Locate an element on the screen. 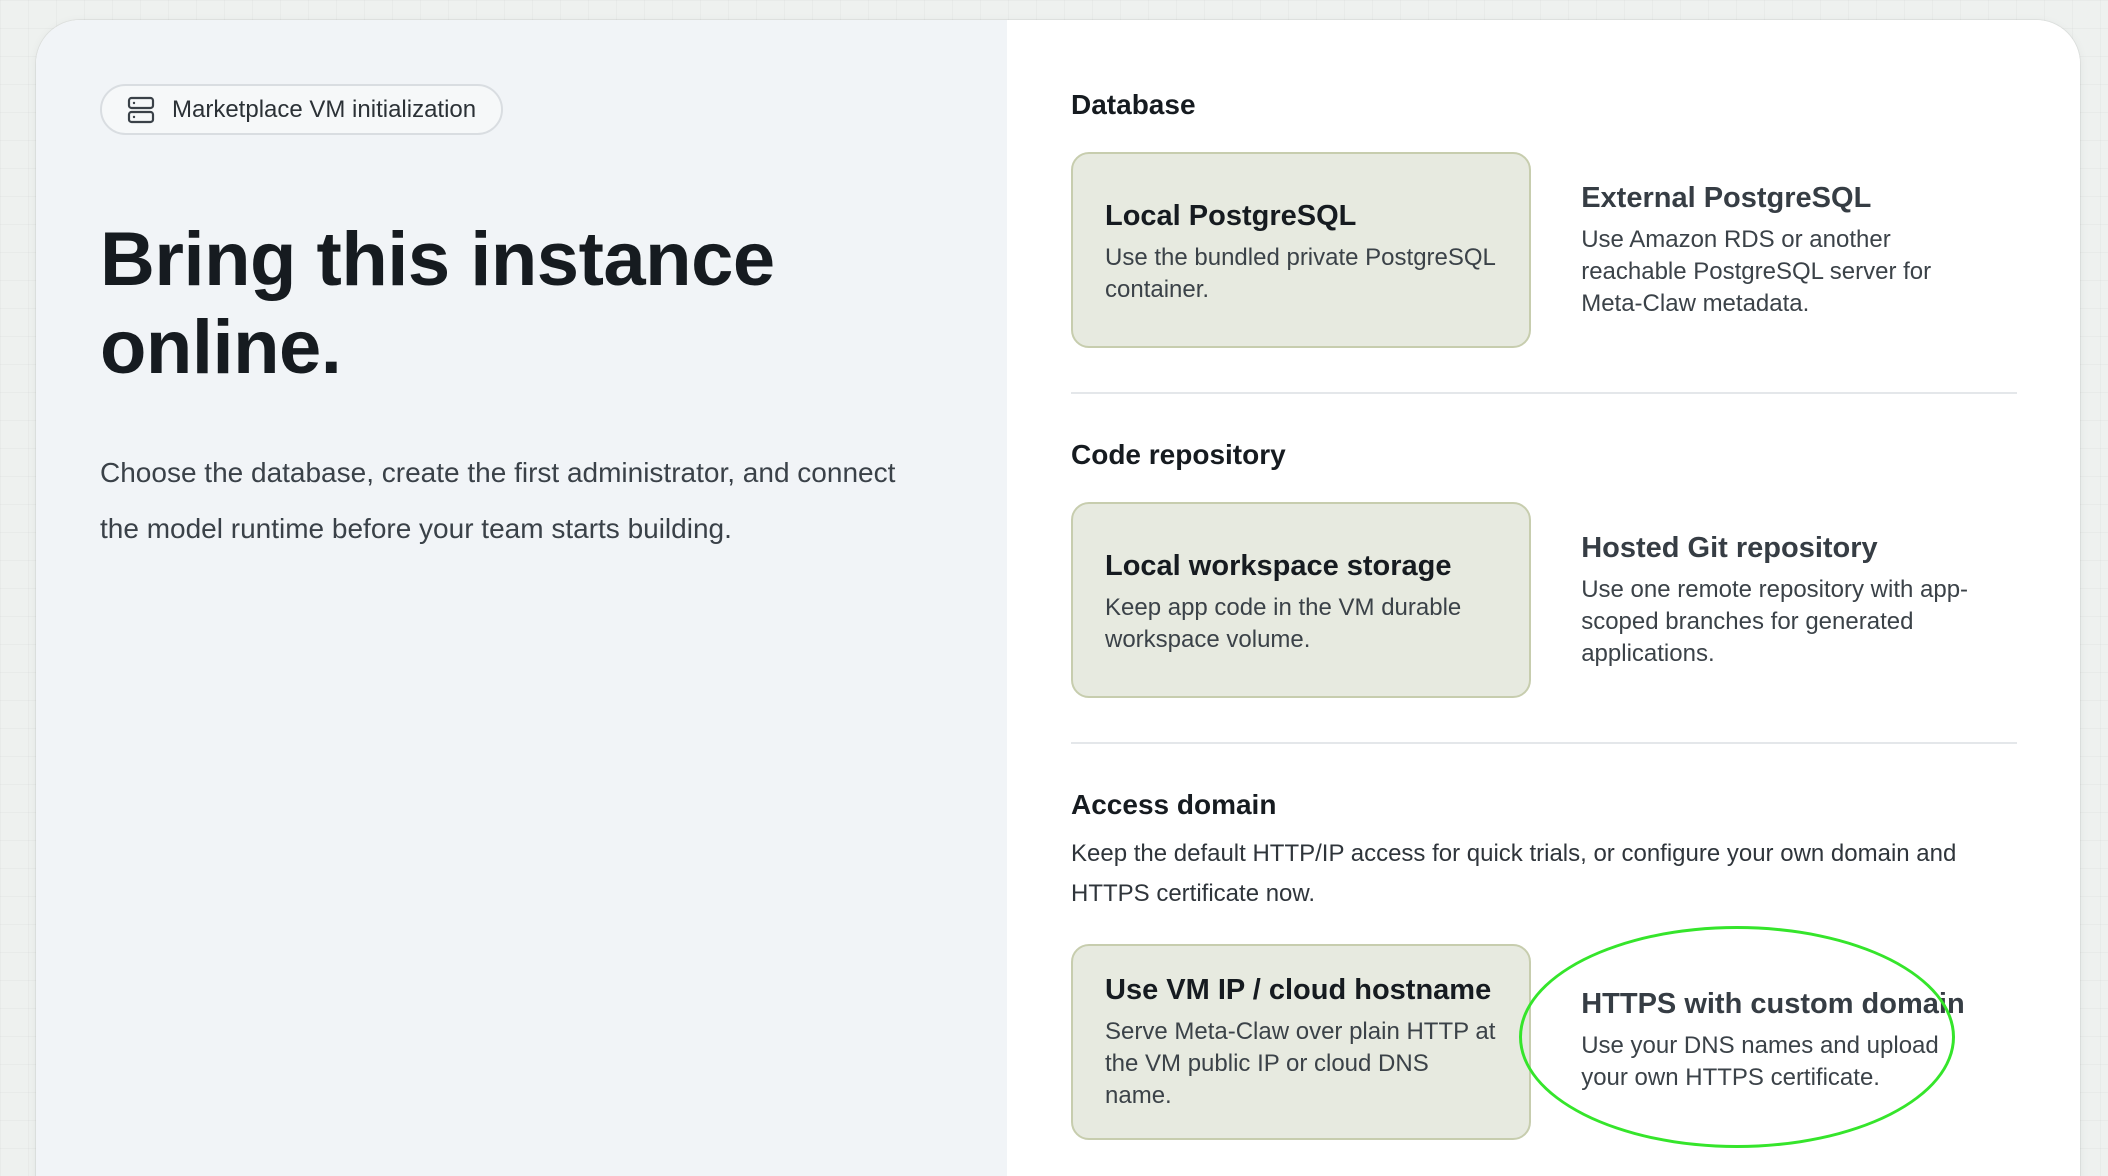  mode-badge-label: Marketplace VM initialization is located at coordinates (324, 109).